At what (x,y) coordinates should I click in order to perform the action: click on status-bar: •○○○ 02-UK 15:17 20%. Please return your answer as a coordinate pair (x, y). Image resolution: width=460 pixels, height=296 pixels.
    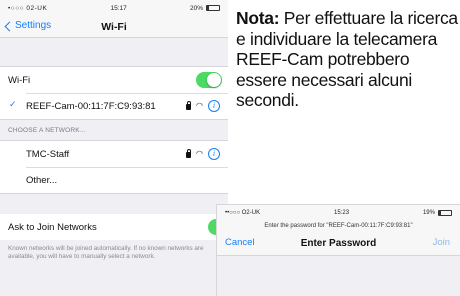
    Looking at the image, I should click on (114, 8).